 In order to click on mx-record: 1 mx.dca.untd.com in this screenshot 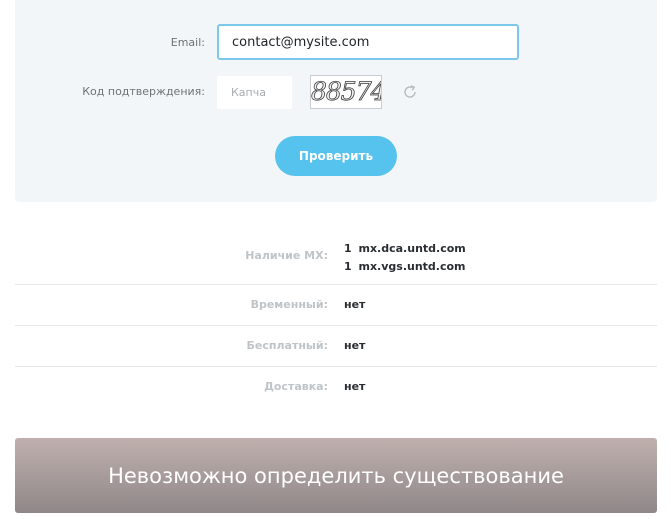, I will do `click(405, 249)`.